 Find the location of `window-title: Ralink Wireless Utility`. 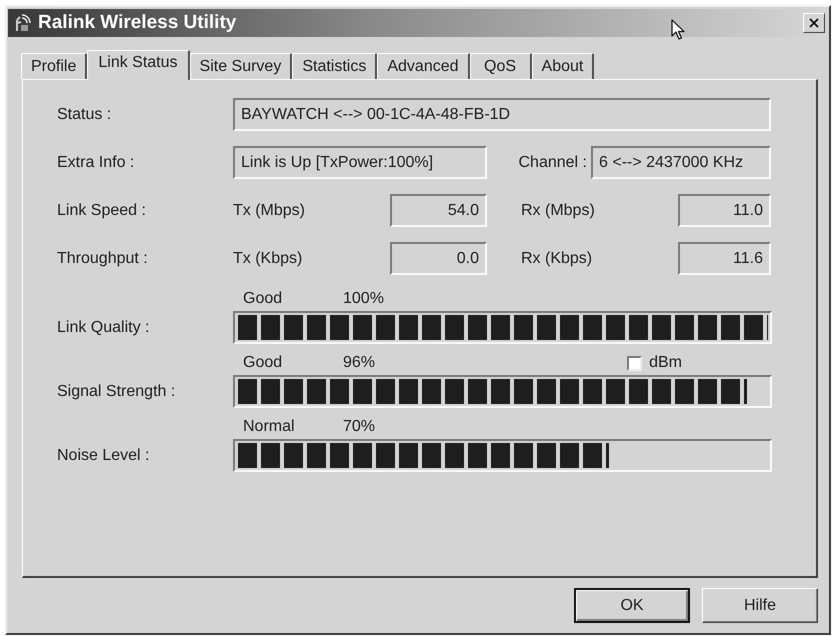

window-title: Ralink Wireless Utility is located at coordinates (137, 22).